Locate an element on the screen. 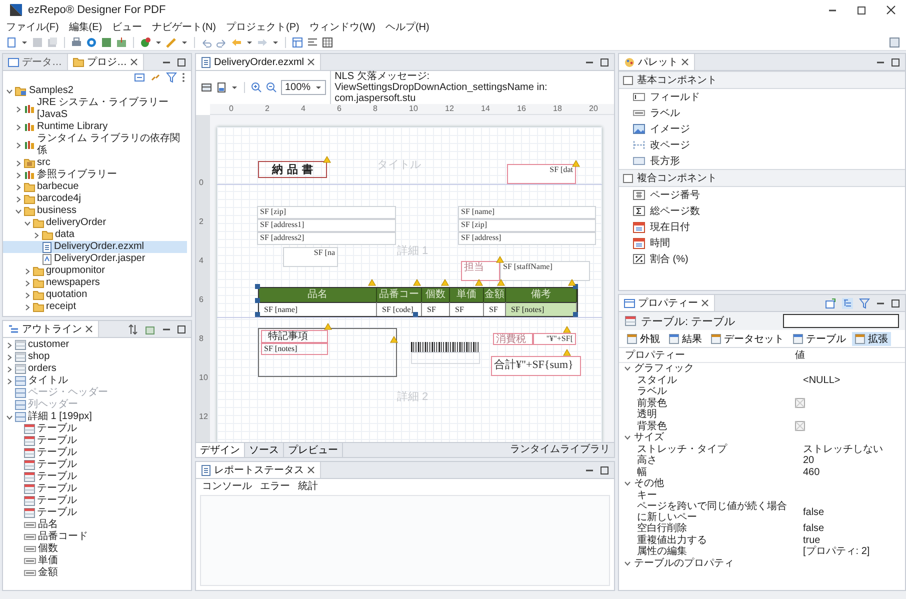 The image size is (906, 599). palette-item: 総ページ数 is located at coordinates (762, 211).